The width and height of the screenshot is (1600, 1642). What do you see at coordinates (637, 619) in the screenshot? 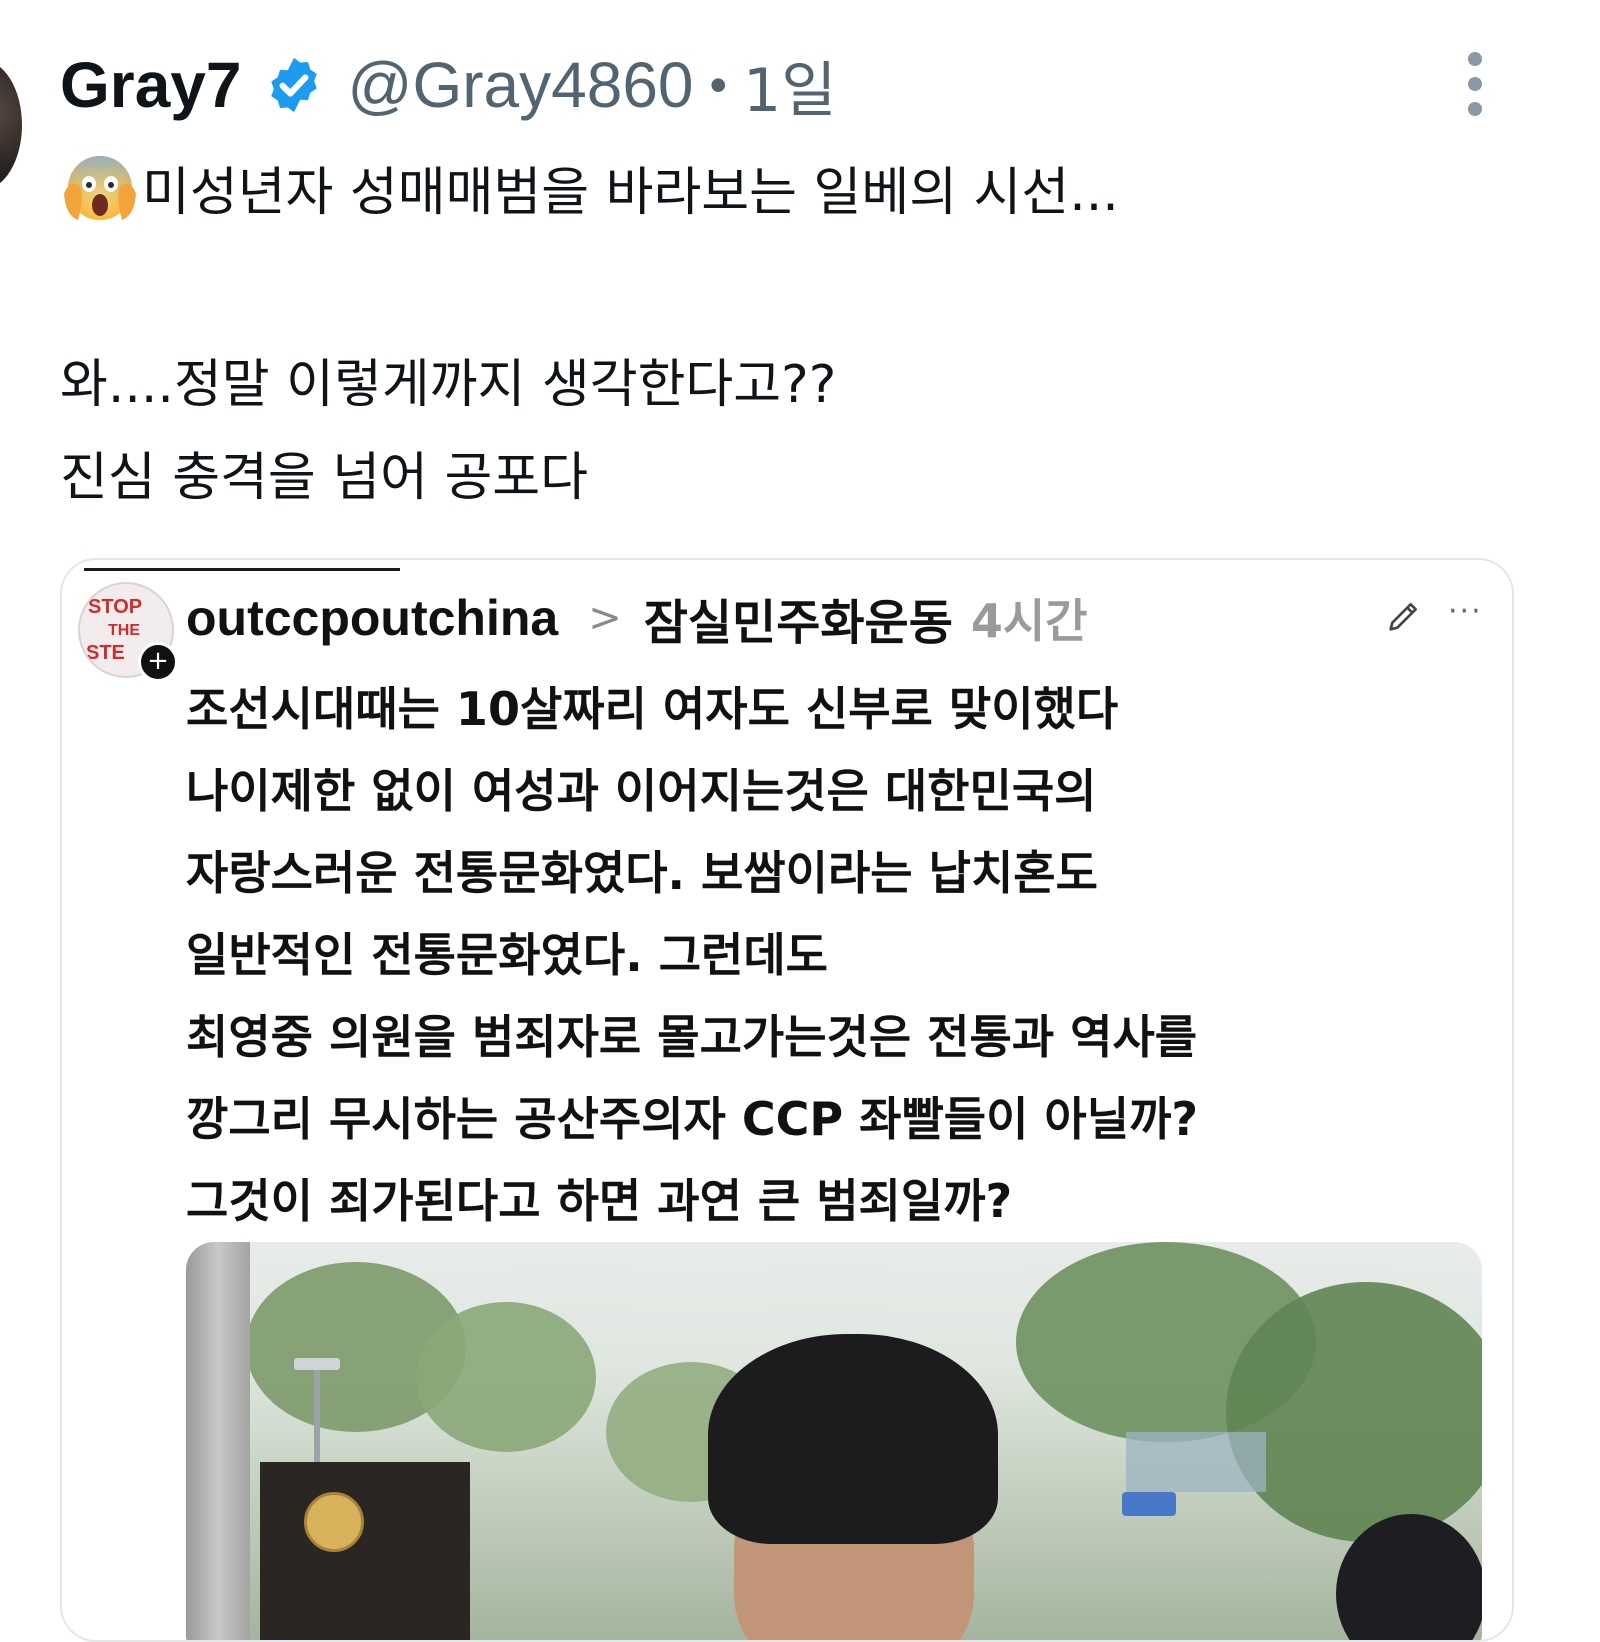
I see `quoted-post-header: outccpoutchina > 잠실민주화운동 4시간` at bounding box center [637, 619].